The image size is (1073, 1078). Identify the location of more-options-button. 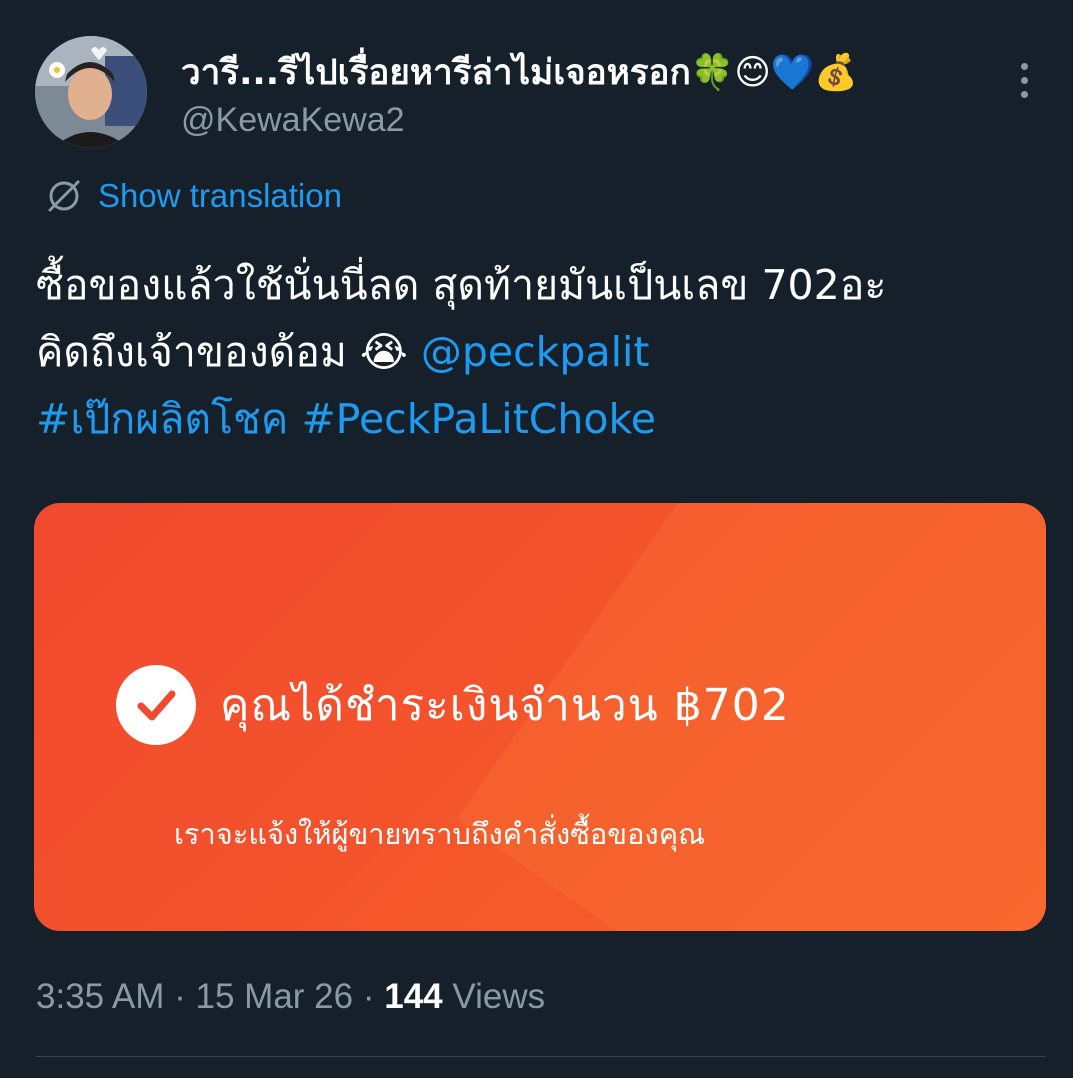
(1024, 80).